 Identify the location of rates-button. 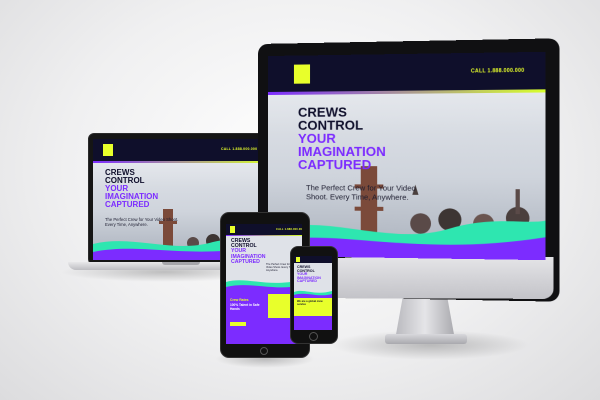
(238, 324).